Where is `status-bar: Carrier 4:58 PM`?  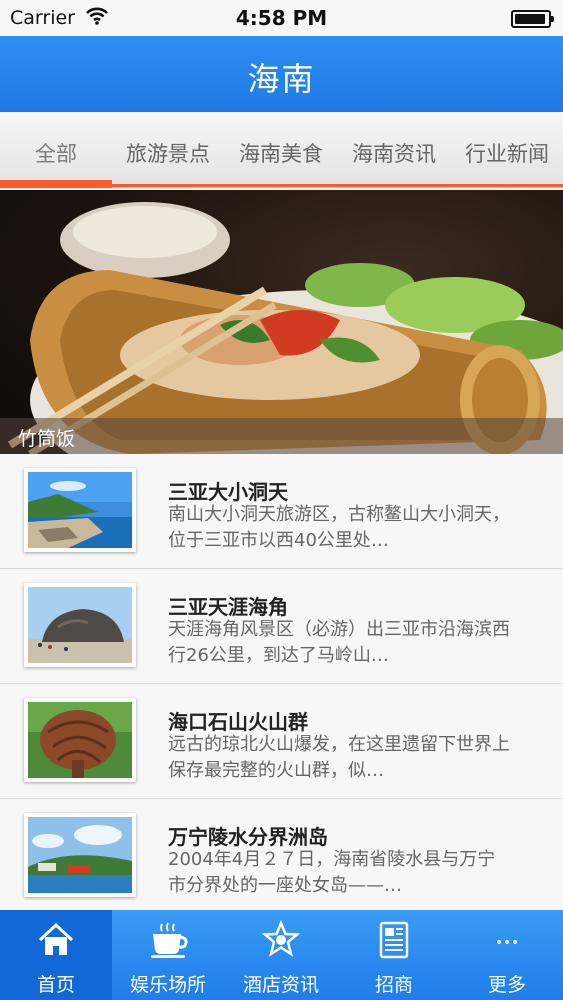
status-bar: Carrier 4:58 PM is located at coordinates (281, 18).